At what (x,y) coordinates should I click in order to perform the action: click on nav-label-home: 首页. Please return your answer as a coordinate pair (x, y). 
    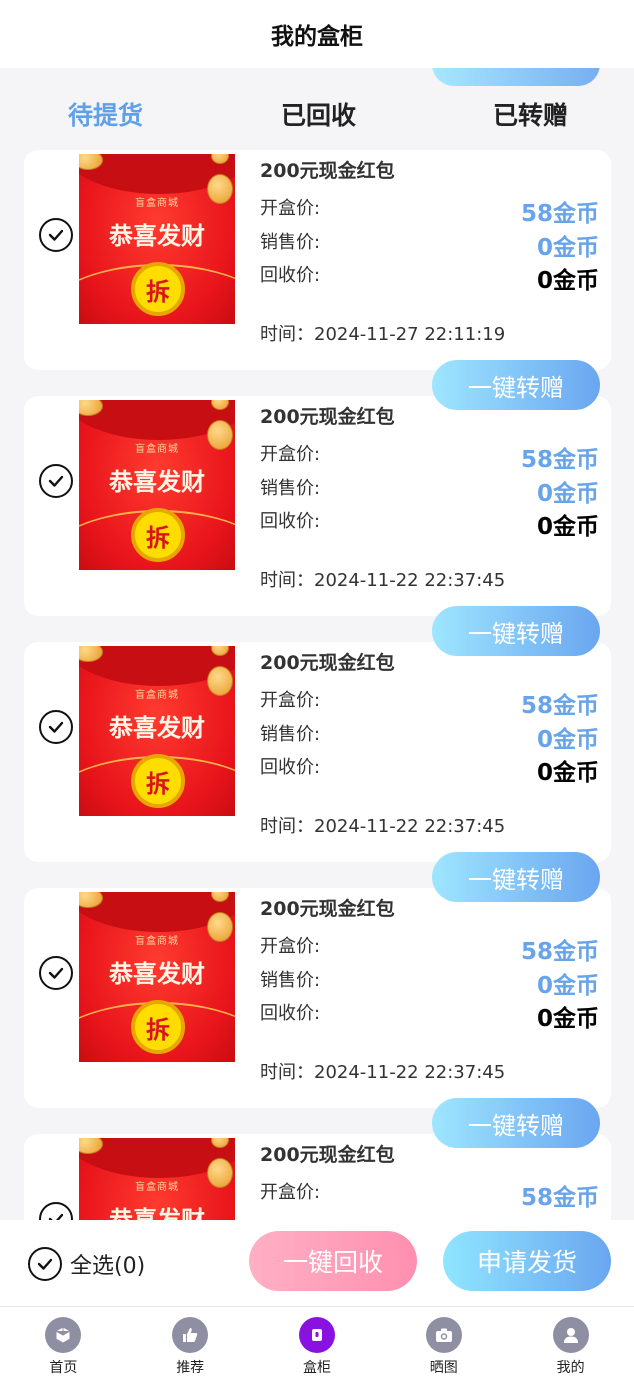
    Looking at the image, I should click on (63, 1368).